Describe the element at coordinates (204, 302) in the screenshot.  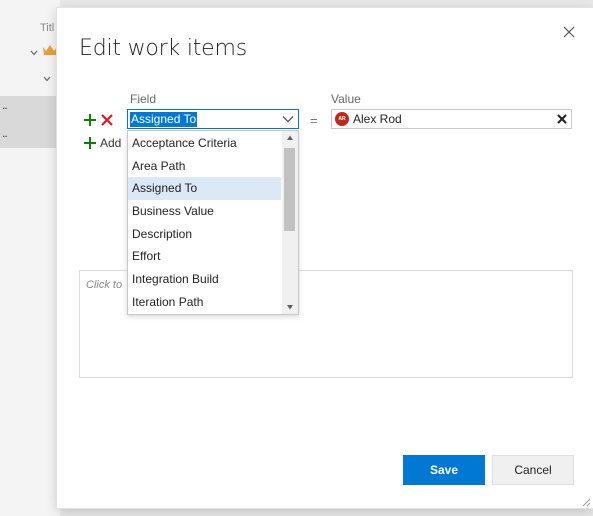
I see `field-option-iteration-path: Iteration Path` at that location.